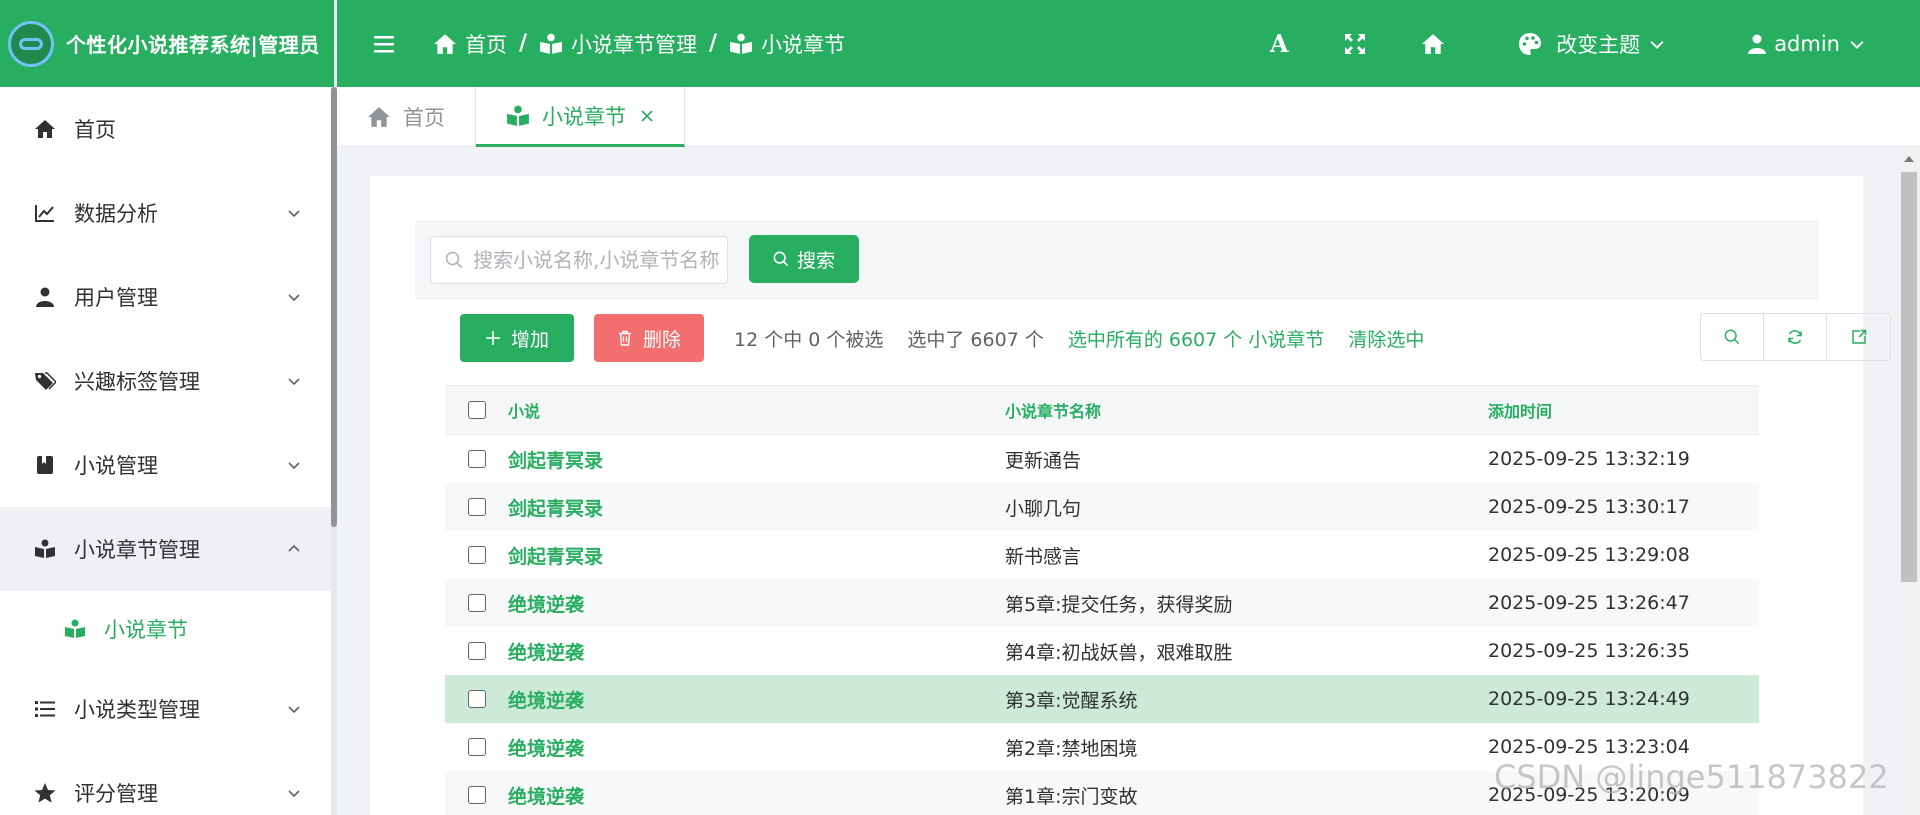  Describe the element at coordinates (167, 465) in the screenshot. I see `sidebar-item-novels: 小说管理` at that location.